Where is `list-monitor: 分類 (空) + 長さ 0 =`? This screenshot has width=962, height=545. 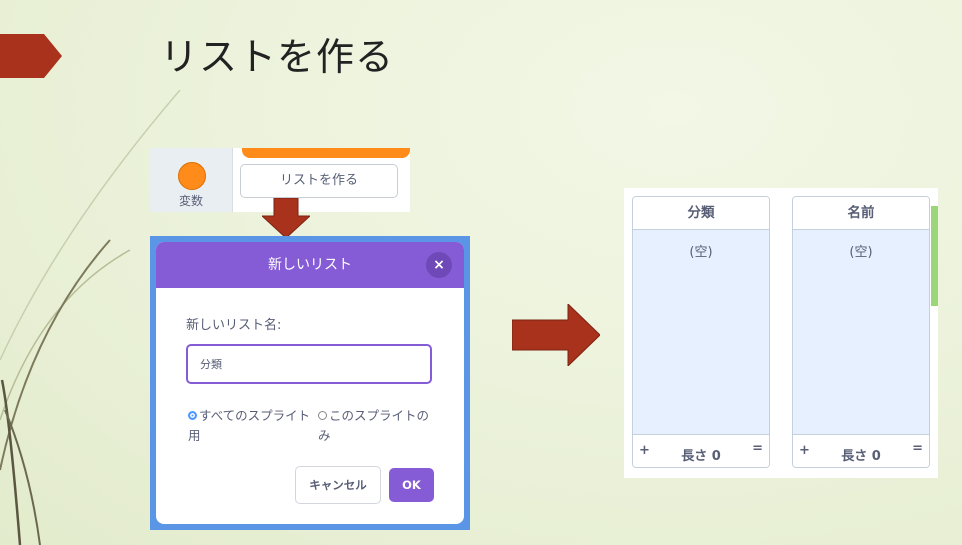 list-monitor: 分類 (空) + 長さ 0 = is located at coordinates (701, 332).